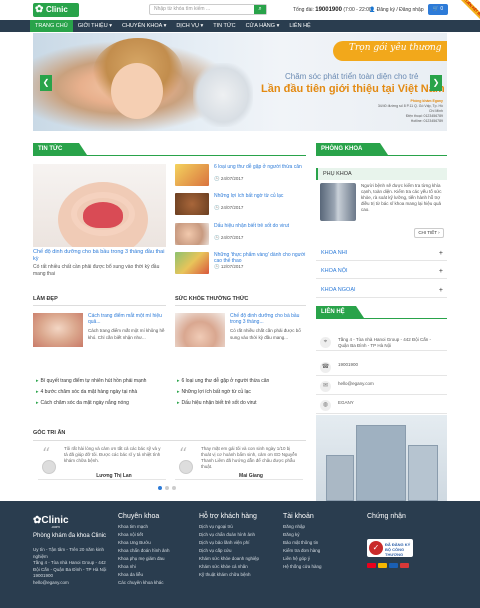 This screenshot has width=480, height=608. Describe the element at coordinates (225, 575) in the screenshot. I see `footer-link: Kỹ thuật khám chữa bệnh` at that location.